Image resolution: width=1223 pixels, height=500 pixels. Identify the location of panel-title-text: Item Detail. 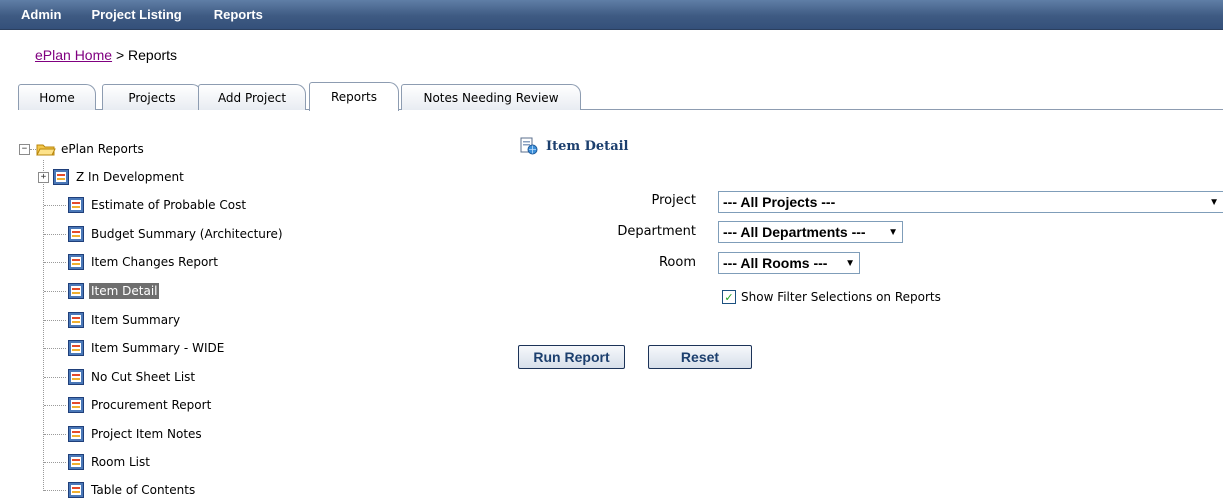
(587, 146).